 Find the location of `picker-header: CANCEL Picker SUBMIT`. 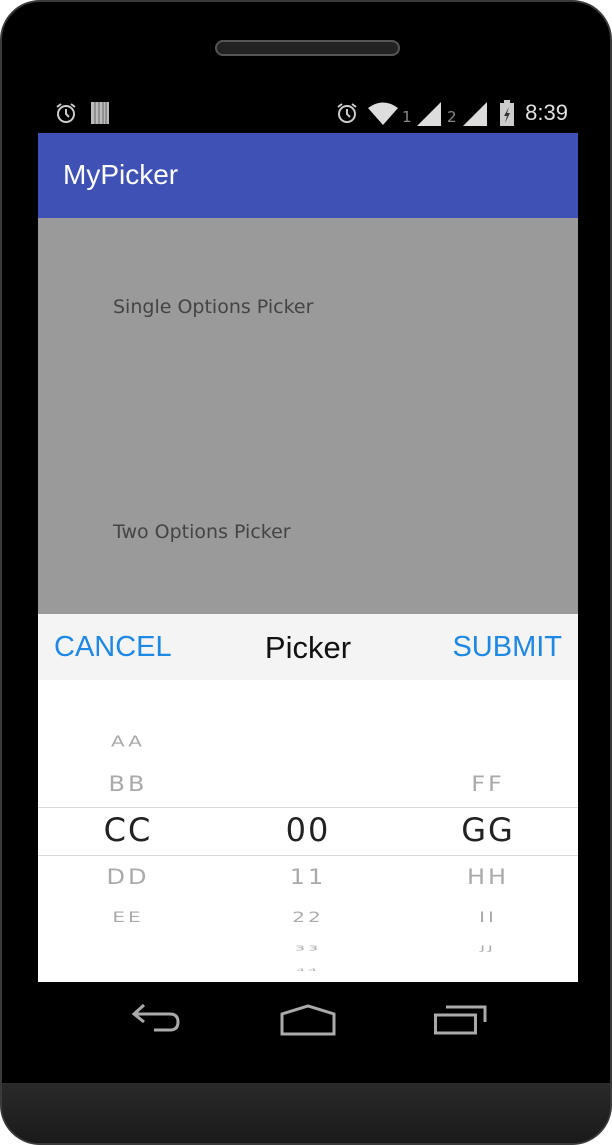

picker-header: CANCEL Picker SUBMIT is located at coordinates (308, 647).